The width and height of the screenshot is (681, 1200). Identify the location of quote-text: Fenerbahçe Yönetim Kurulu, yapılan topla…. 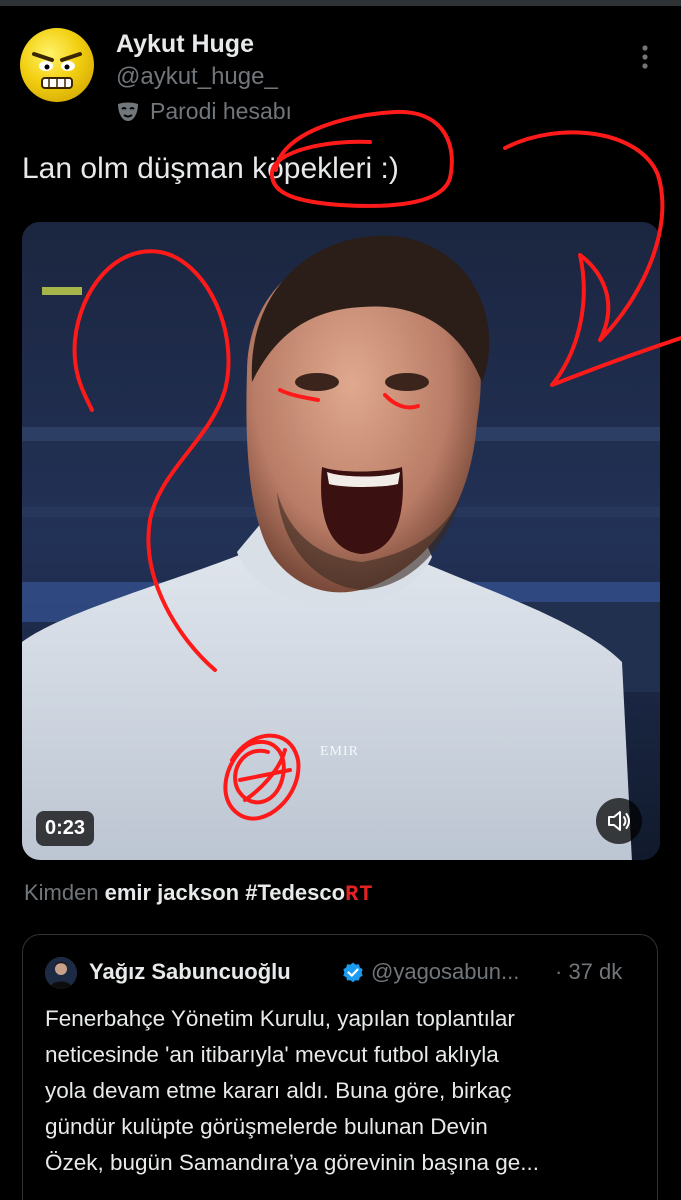
(343, 1091).